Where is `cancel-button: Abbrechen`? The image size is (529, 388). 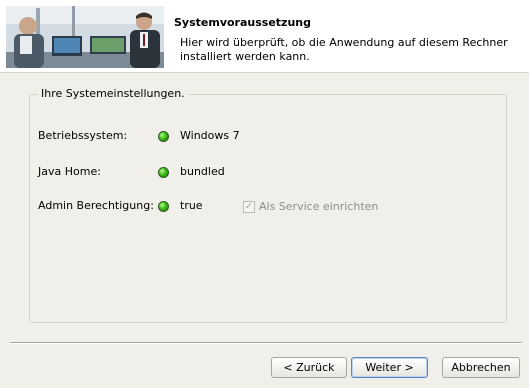
cancel-button: Abbrechen is located at coordinates (481, 367).